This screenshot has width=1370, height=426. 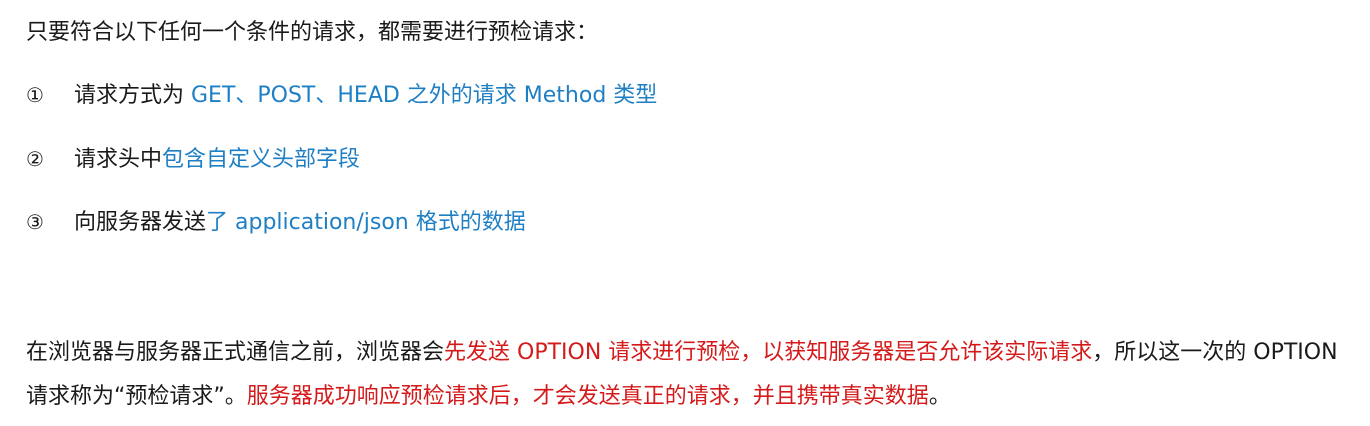 I want to click on list-item-1: ① 请求方式为 GET、POST、HEAD 之外的请求 Method 类型, so click(x=341, y=95).